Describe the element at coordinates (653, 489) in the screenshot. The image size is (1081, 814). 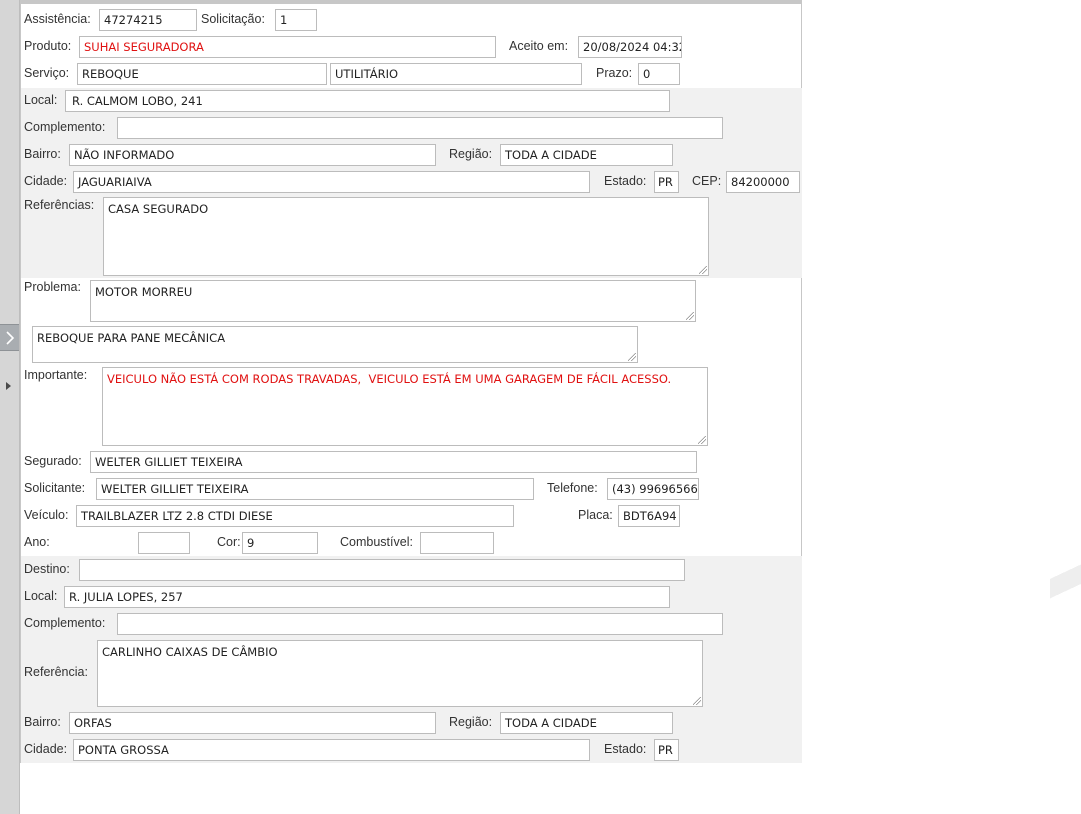
I see `telefone-field: (43) 99696566` at that location.